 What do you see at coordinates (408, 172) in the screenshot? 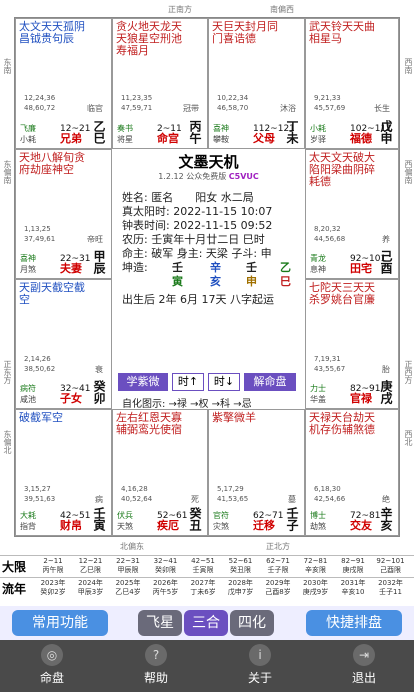
I see `direction-right-mid: 西偏南` at bounding box center [408, 172].